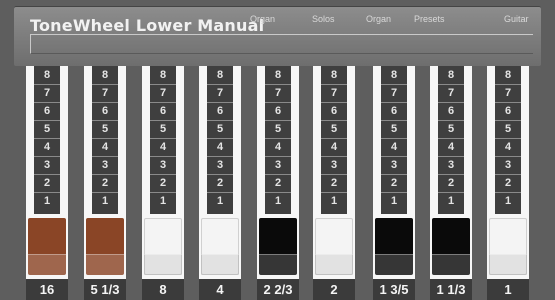 The image size is (555, 300). Describe the element at coordinates (220, 289) in the screenshot. I see `footage-label-box: 4` at that location.